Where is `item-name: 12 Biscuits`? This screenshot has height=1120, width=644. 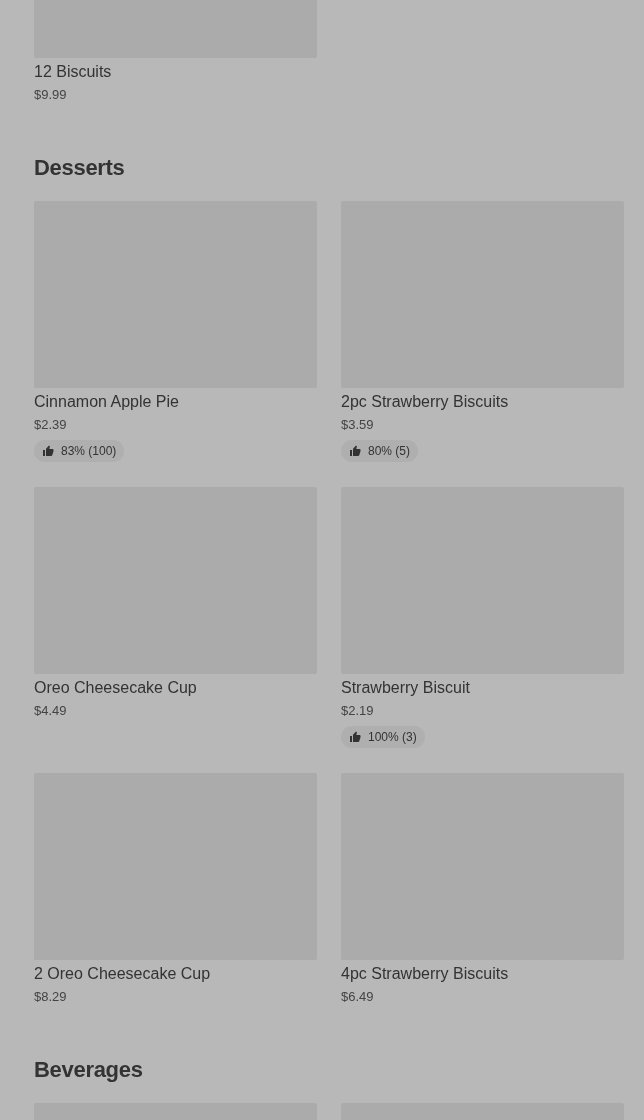 item-name: 12 Biscuits is located at coordinates (175, 72).